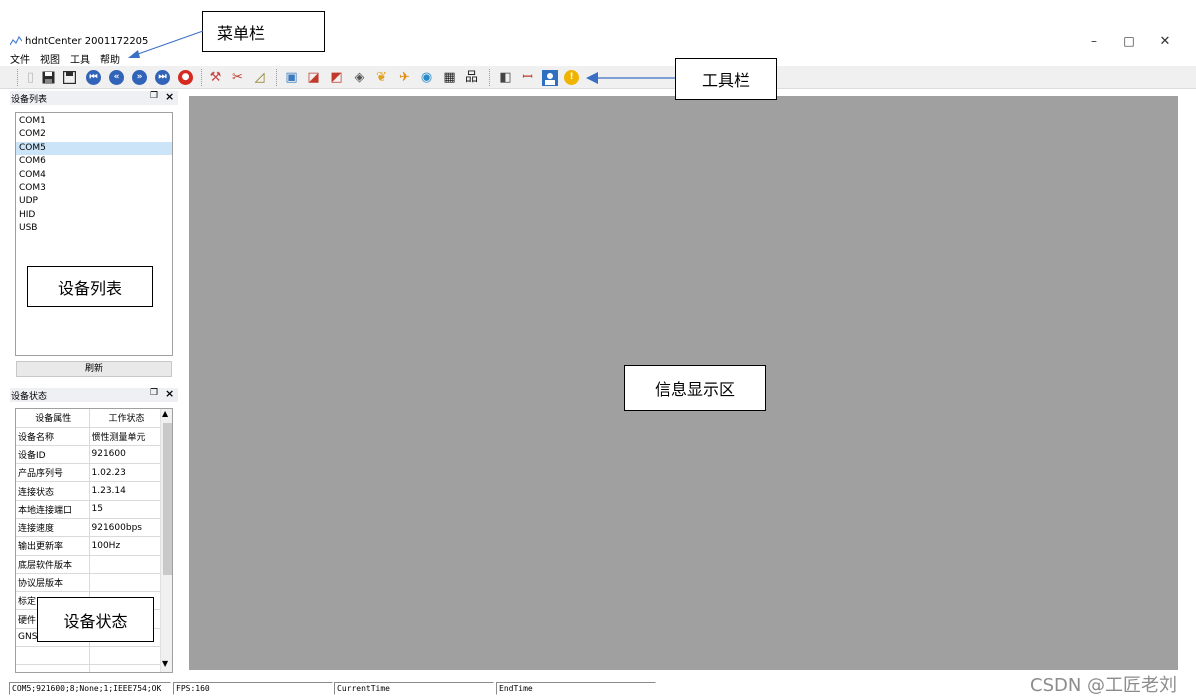  Describe the element at coordinates (80, 58) in the screenshot. I see `menu-item-tools: 工具` at that location.